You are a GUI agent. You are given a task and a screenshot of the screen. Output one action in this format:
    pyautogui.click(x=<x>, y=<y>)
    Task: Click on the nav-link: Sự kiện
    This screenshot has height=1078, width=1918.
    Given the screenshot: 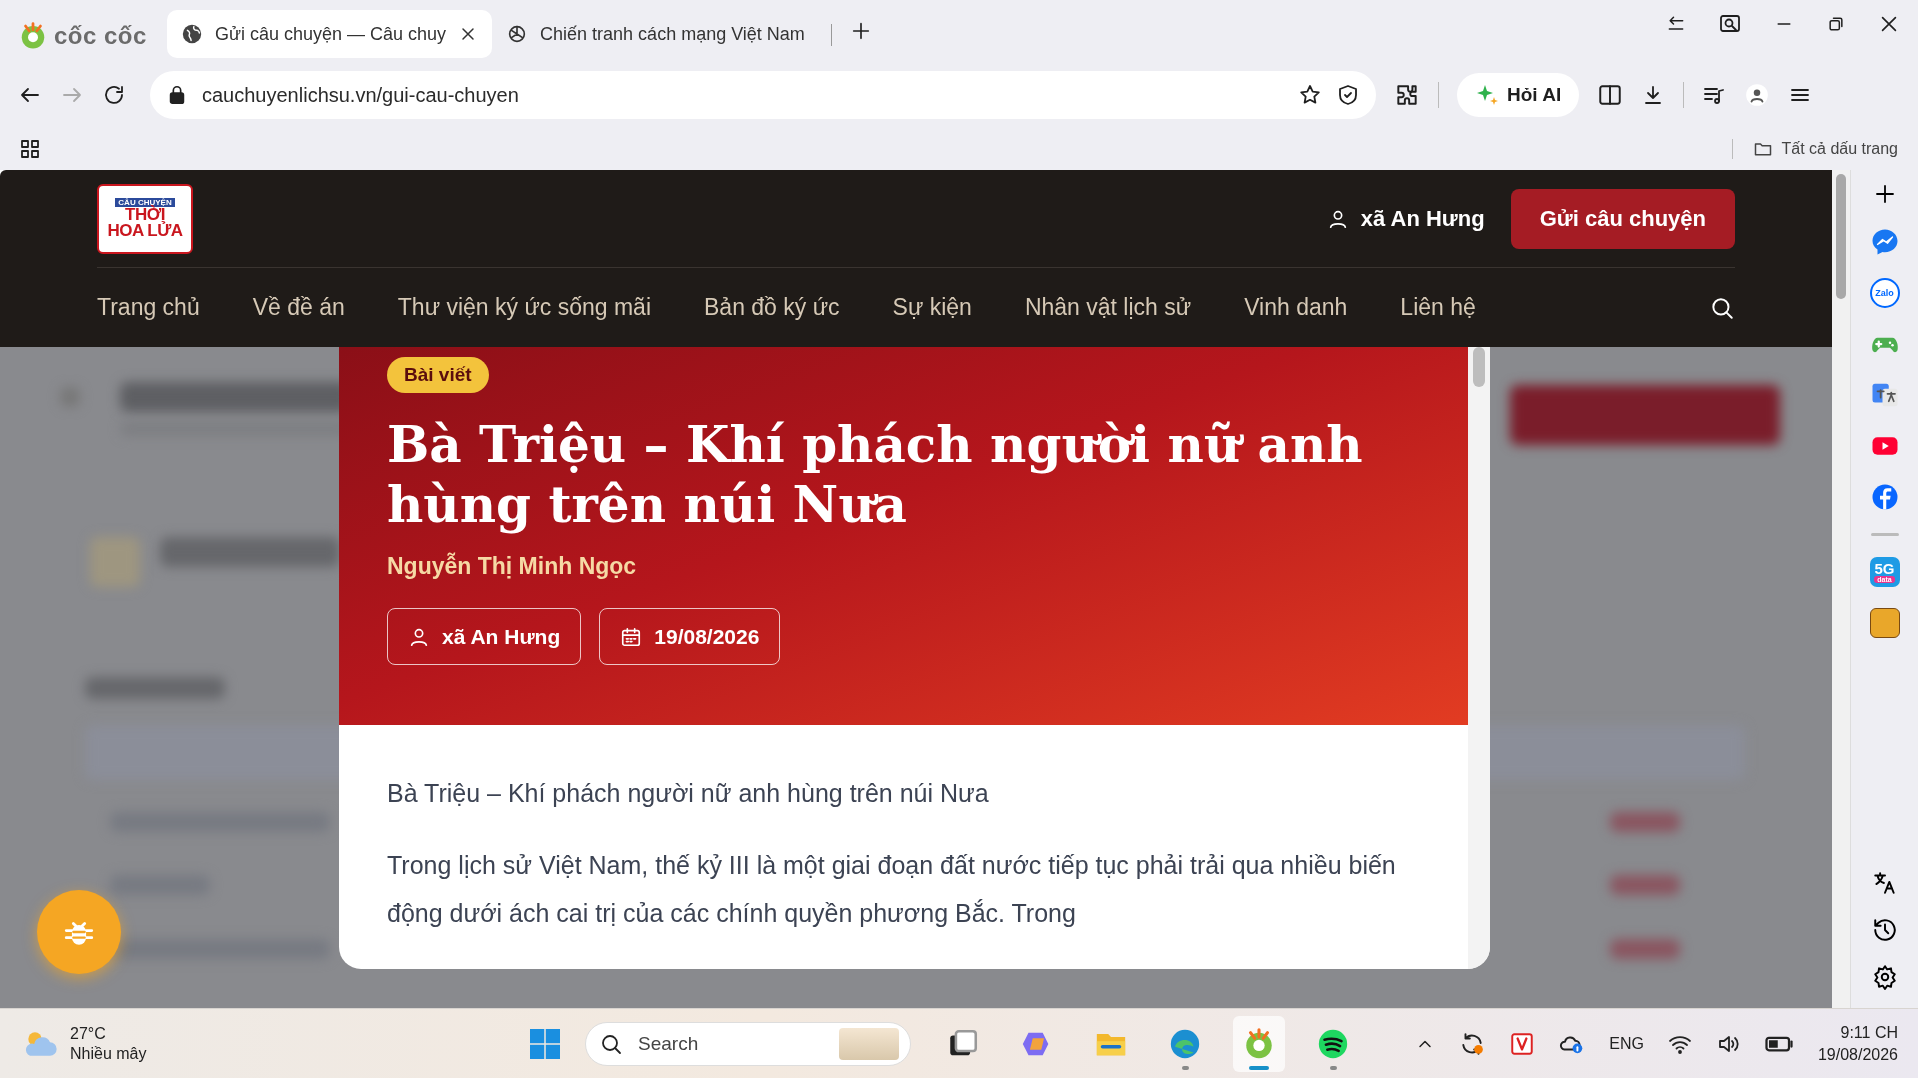 What is the action you would take?
    pyautogui.click(x=932, y=307)
    